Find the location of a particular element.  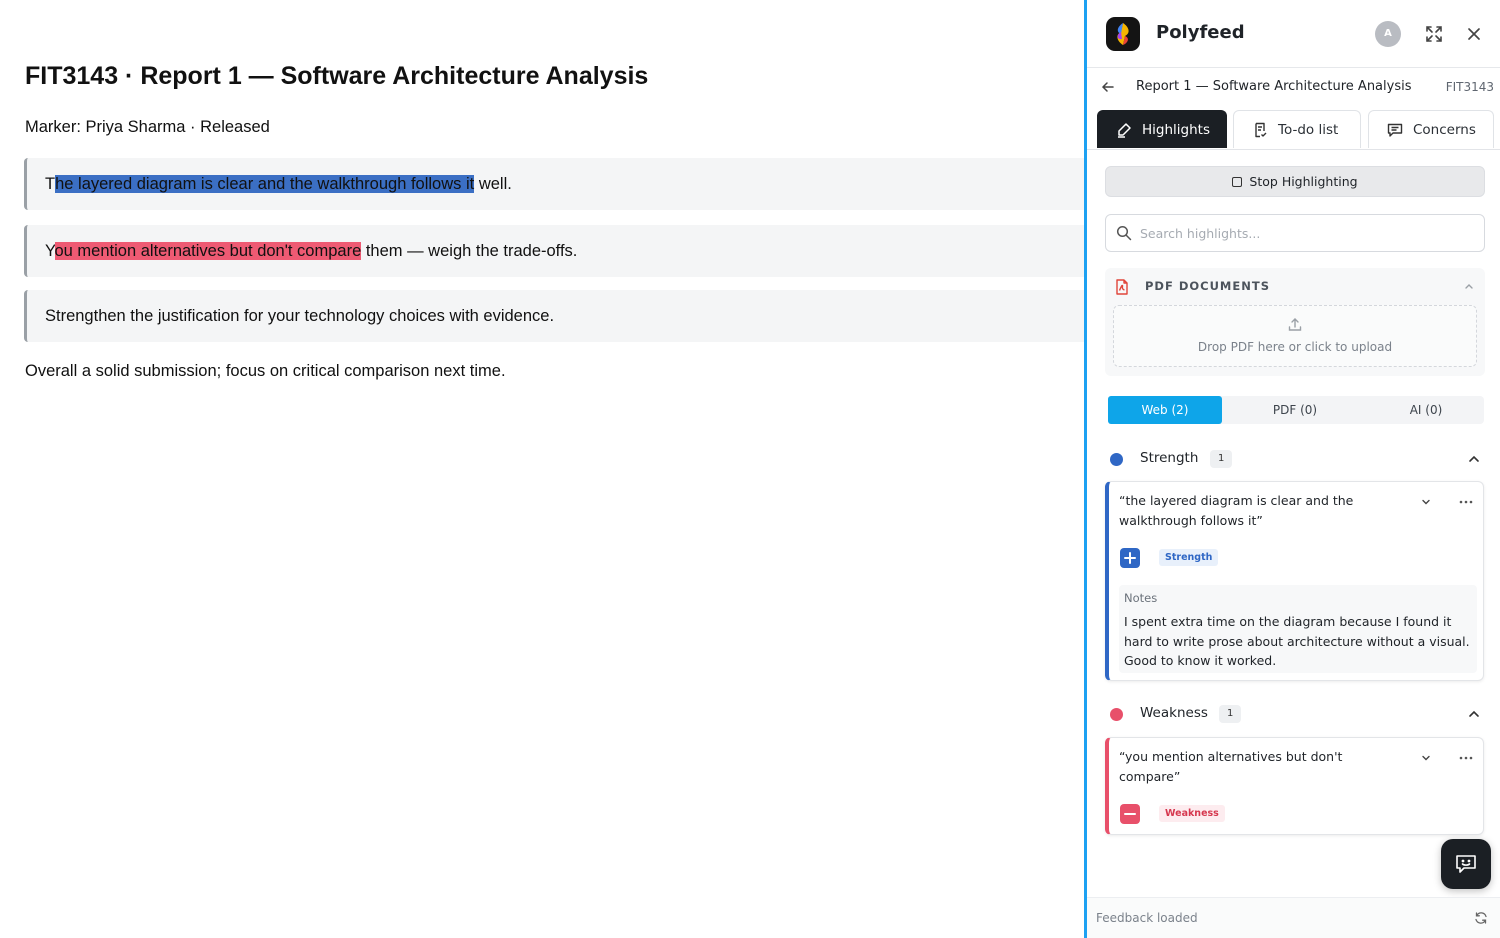

dropzone-text: Drop PDF here or click to upload is located at coordinates (1295, 347).